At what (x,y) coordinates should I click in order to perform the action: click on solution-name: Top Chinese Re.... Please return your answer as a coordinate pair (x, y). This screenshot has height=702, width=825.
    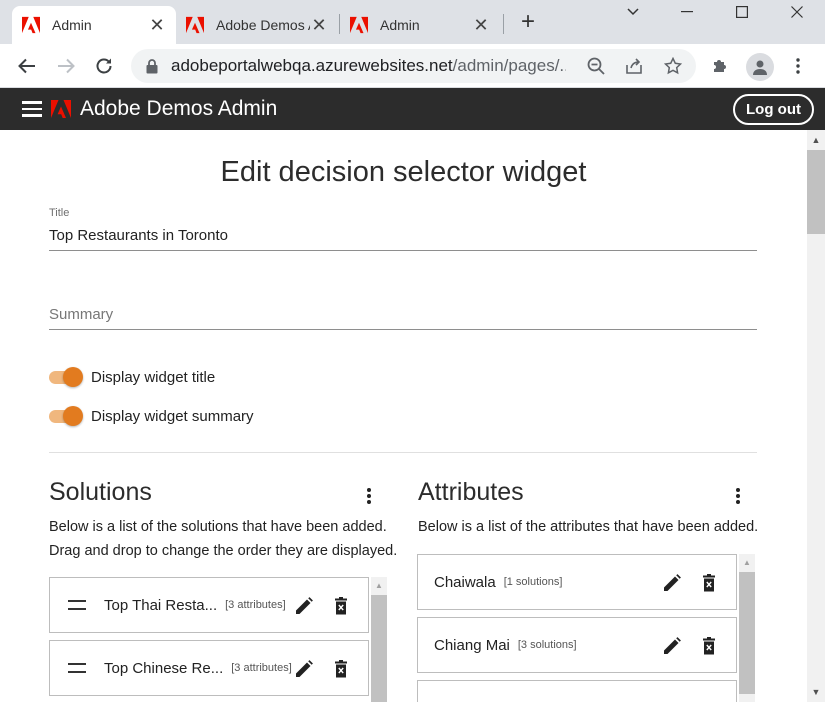
    Looking at the image, I should click on (164, 668).